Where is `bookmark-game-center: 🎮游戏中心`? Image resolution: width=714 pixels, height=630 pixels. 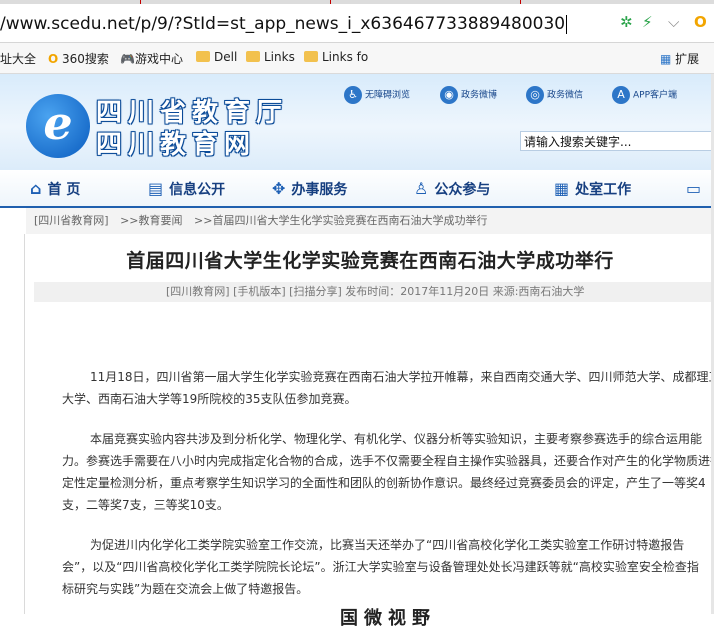
bookmark-game-center: 🎮游戏中心 is located at coordinates (151, 58).